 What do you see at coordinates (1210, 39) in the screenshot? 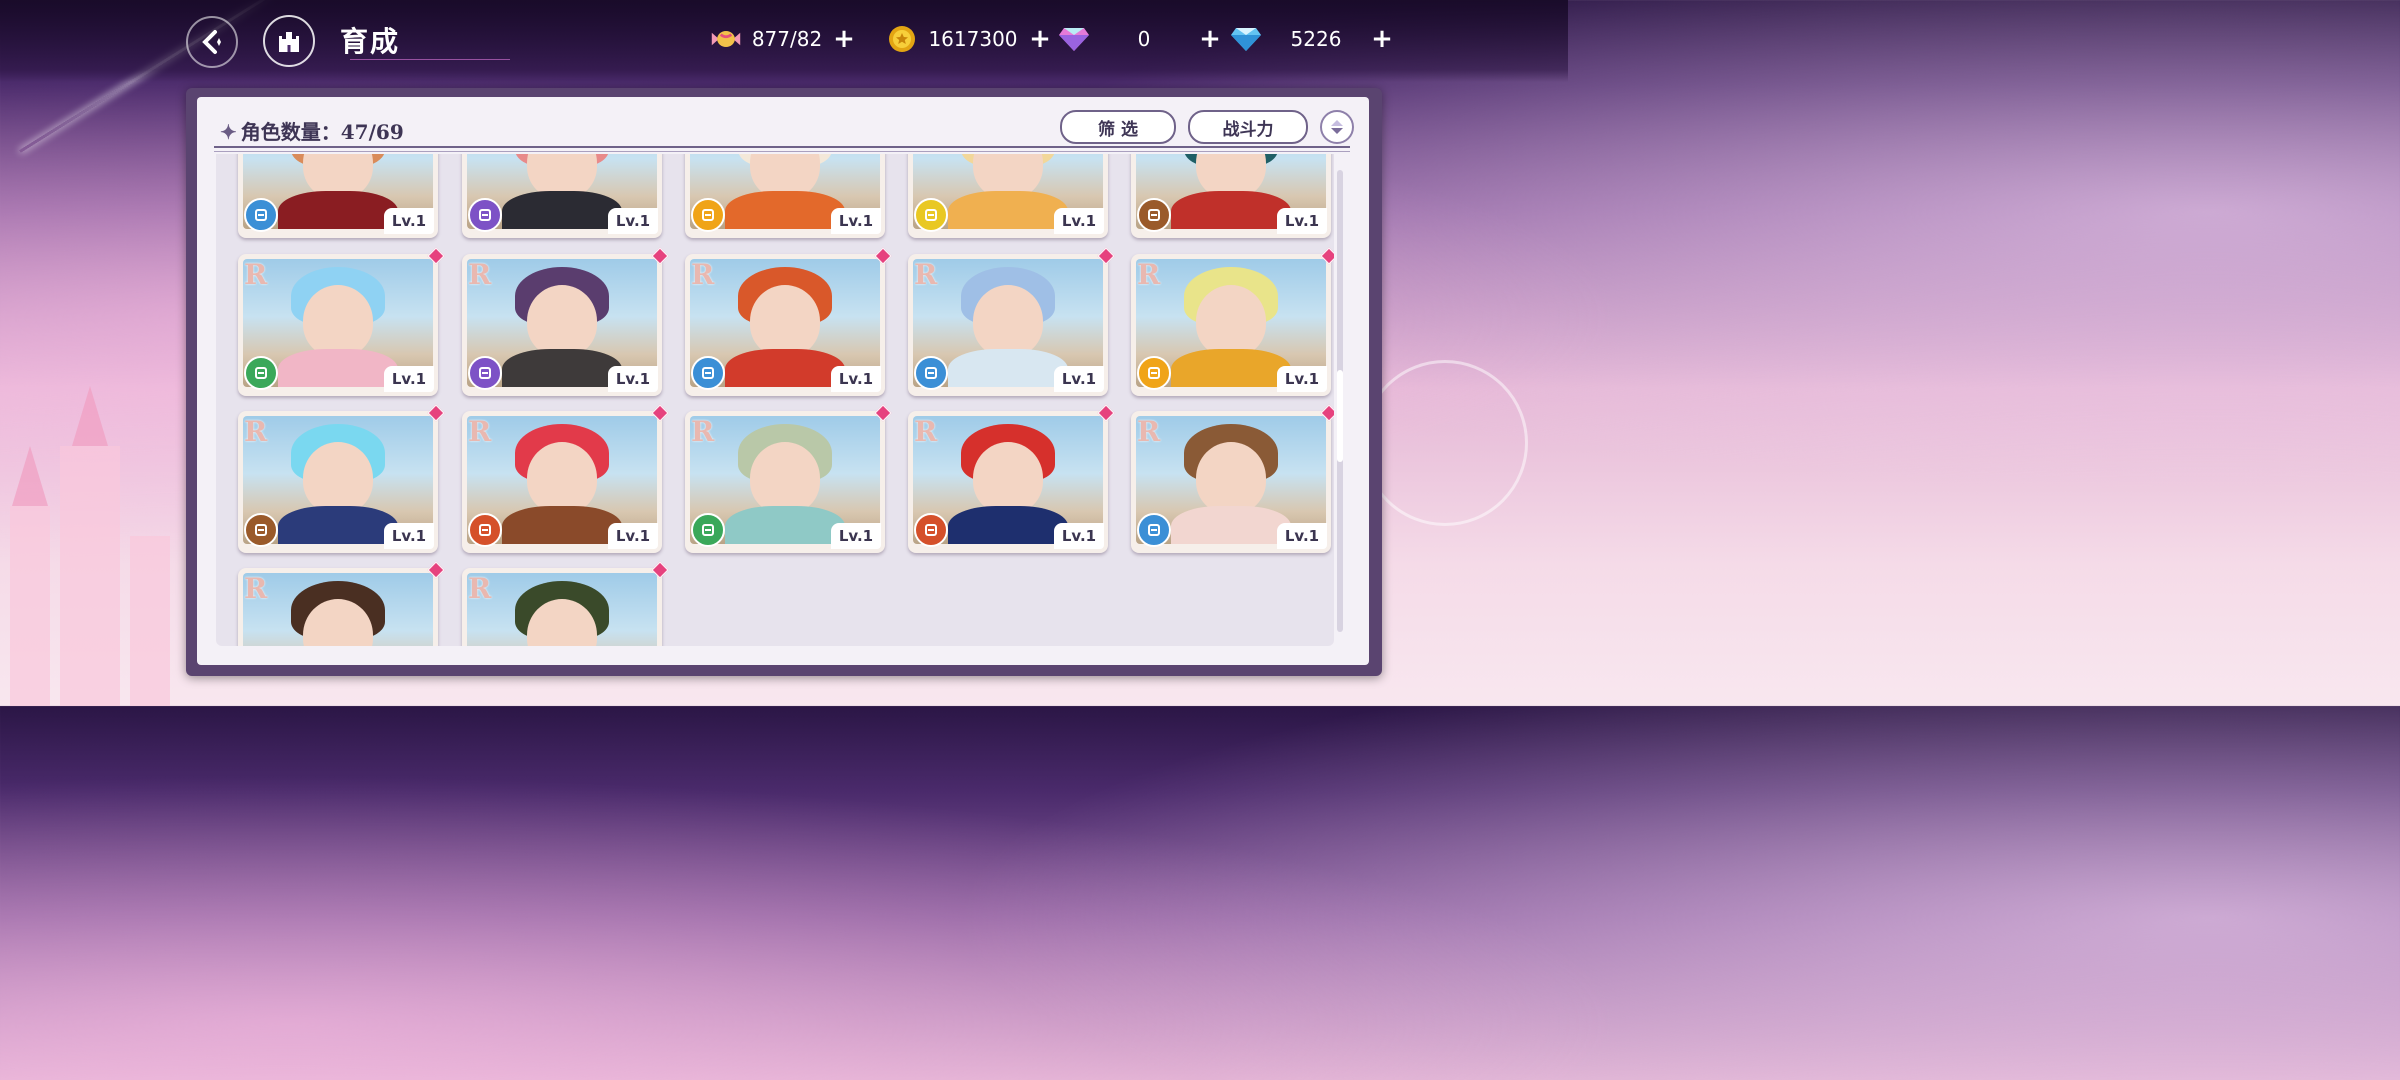
I see `add-paid-gem-button: +` at bounding box center [1210, 39].